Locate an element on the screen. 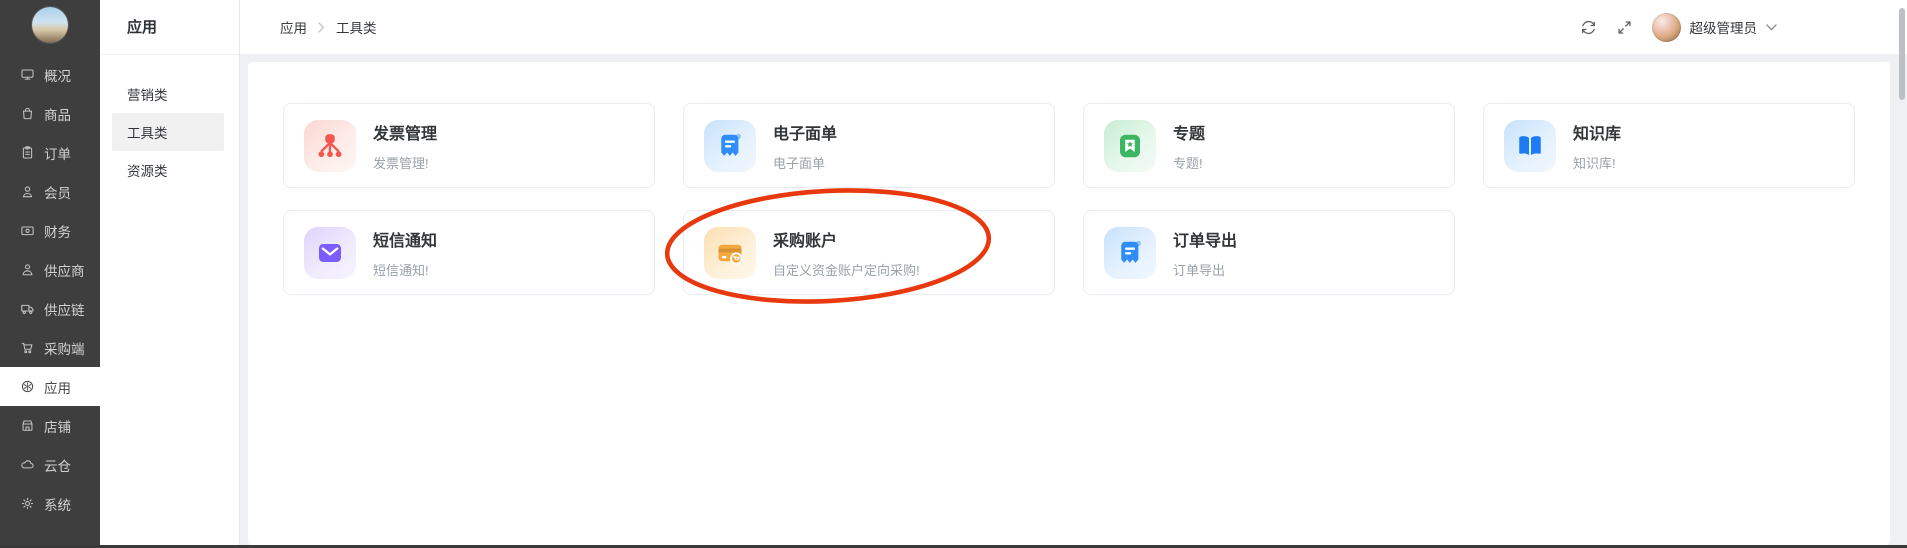  app-card-title: 发票管理 is located at coordinates (405, 134).